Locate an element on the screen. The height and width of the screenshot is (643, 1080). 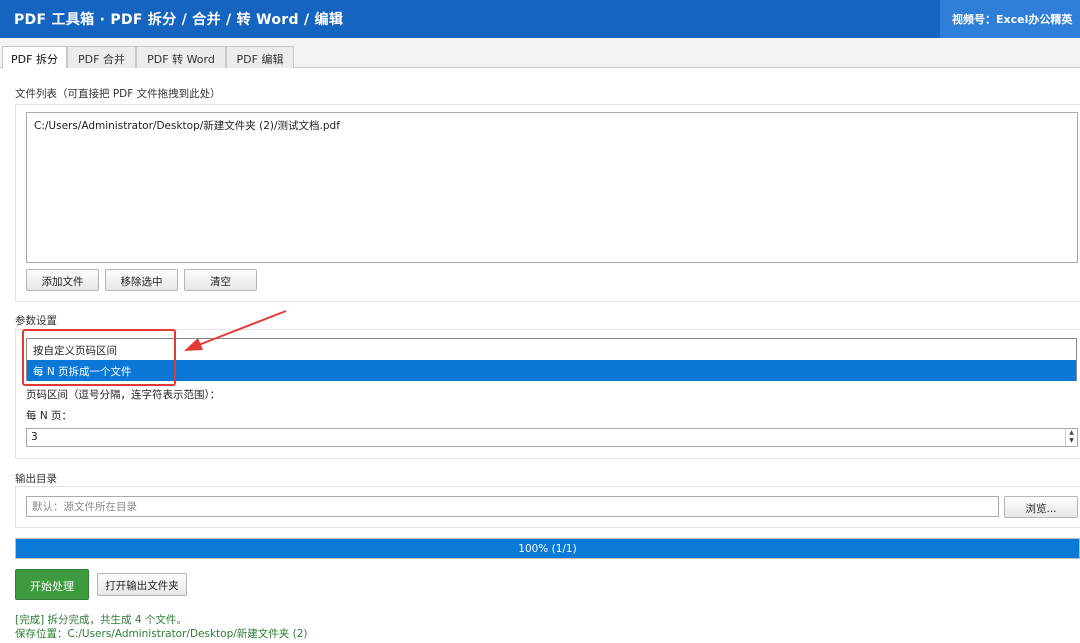
tab-pdf-edit: PDF 编辑 is located at coordinates (260, 57).